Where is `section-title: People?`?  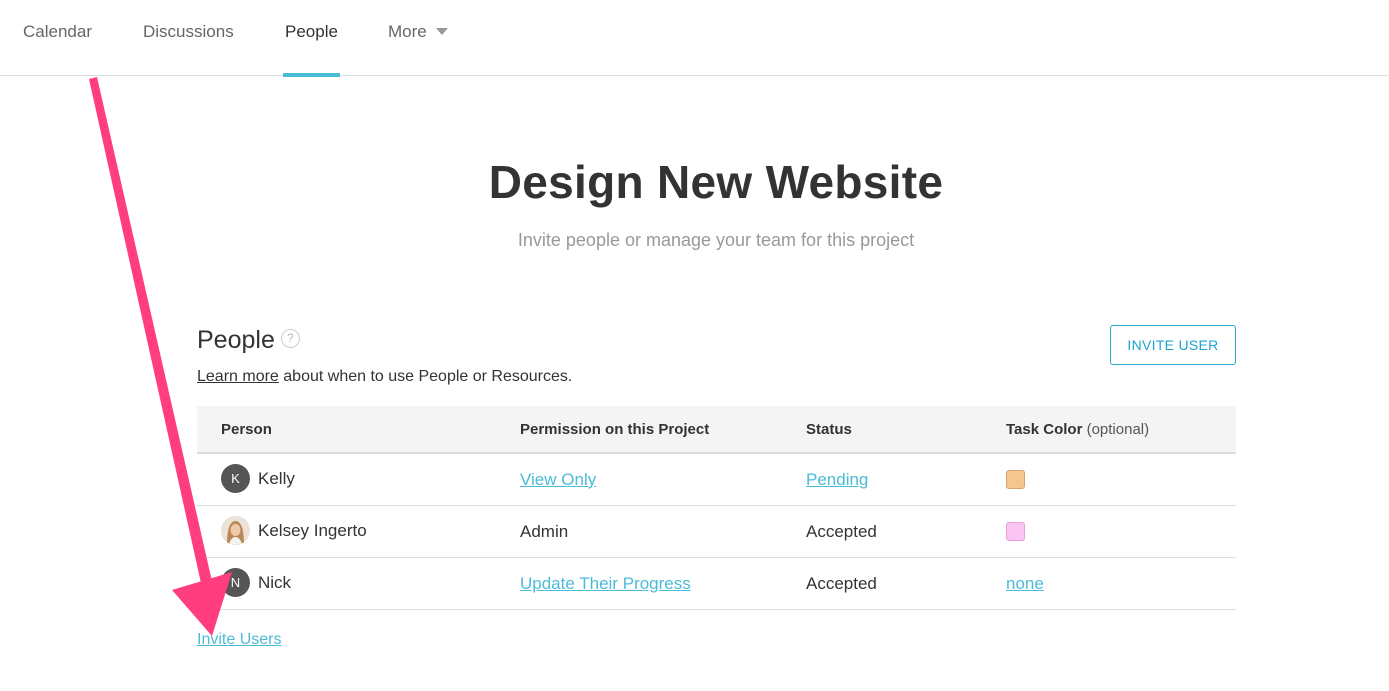 section-title: People? is located at coordinates (248, 340).